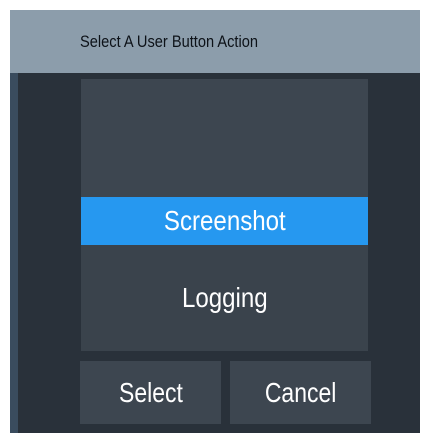 This screenshot has height=443, width=430. I want to click on cancel-button: Cancel, so click(300, 392).